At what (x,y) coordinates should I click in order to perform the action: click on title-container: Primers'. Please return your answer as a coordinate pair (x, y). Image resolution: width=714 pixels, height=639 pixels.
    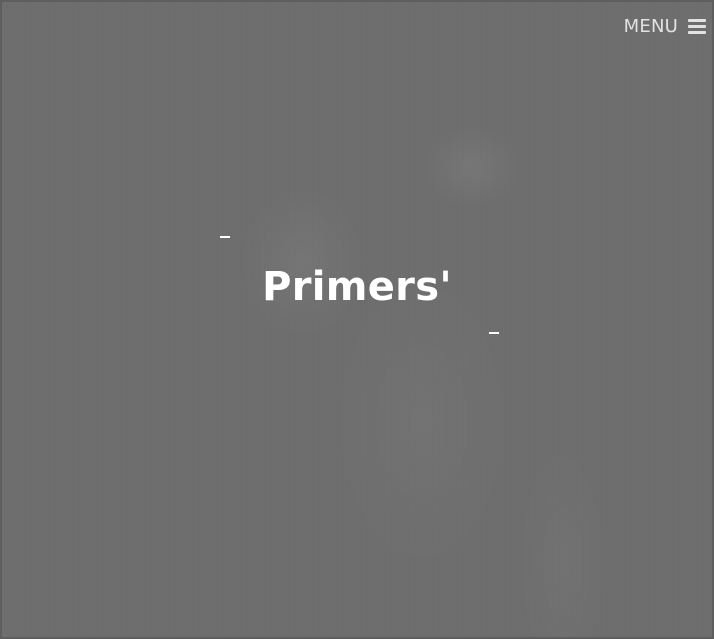
    Looking at the image, I should click on (357, 287).